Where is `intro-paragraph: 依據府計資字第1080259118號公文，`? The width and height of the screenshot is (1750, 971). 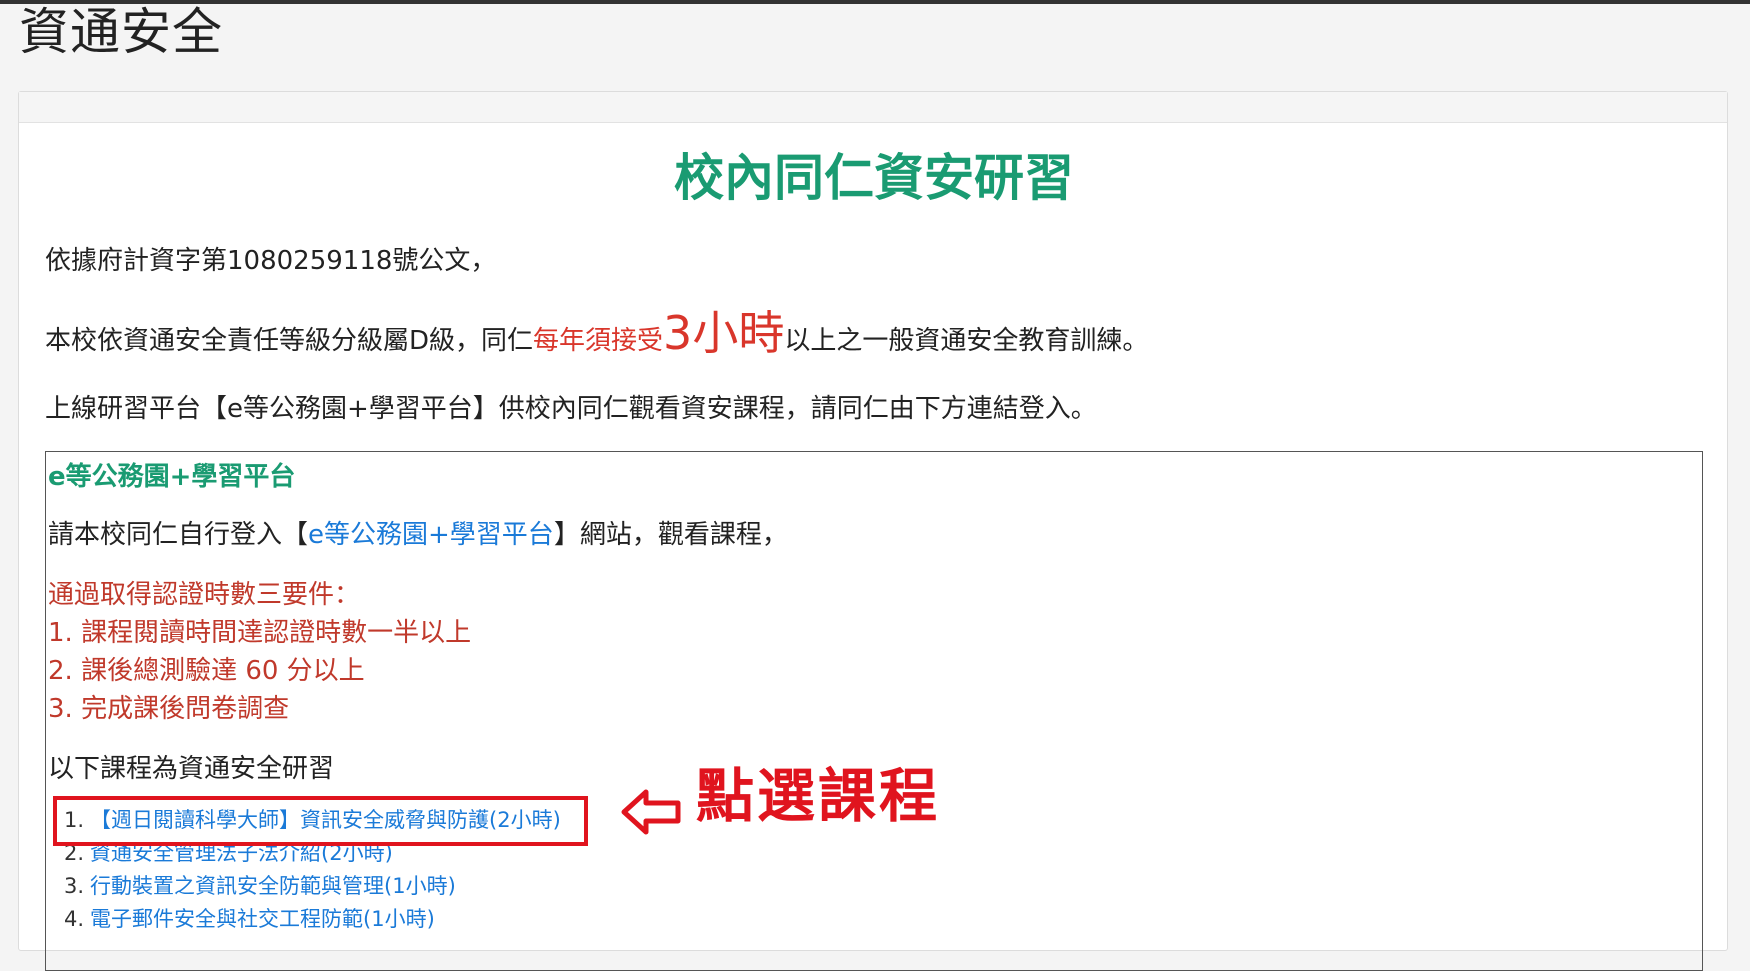 intro-paragraph: 依據府計資字第1080259118號公文， is located at coordinates (271, 261).